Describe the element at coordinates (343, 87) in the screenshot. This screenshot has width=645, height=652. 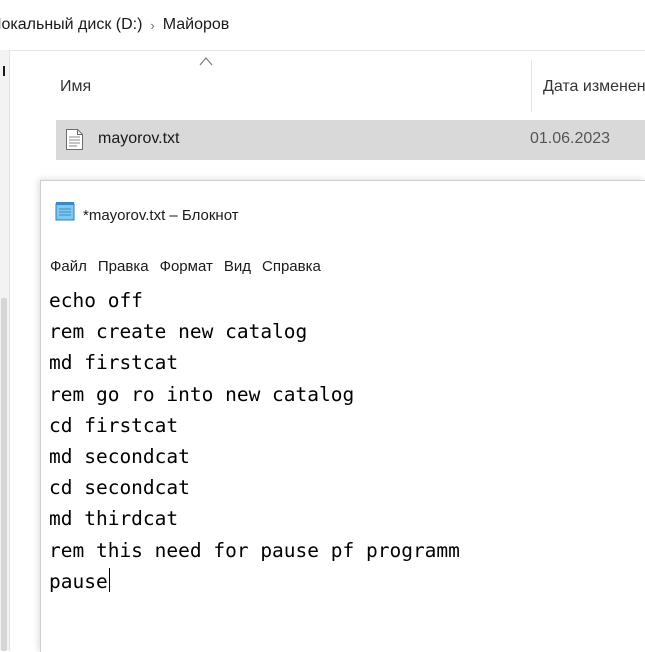
I see `column-header-row: Имя Дата изменения` at that location.